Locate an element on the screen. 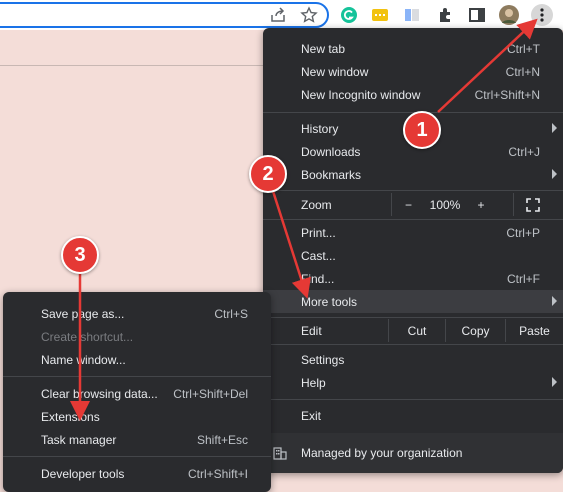 Image resolution: width=563 pixels, height=492 pixels. submenu-item-extensions: Extensions is located at coordinates (137, 416).